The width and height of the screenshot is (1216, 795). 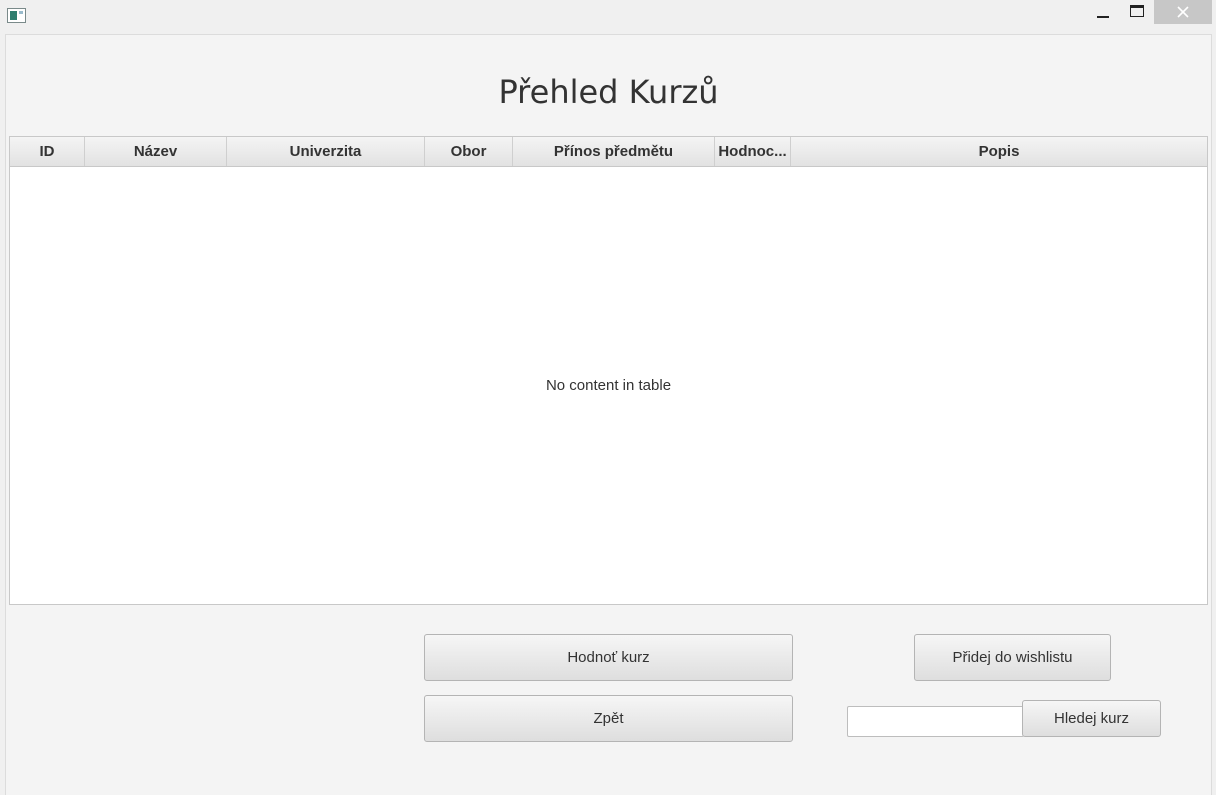 I want to click on table-empty-message: No content in table, so click(x=608, y=385).